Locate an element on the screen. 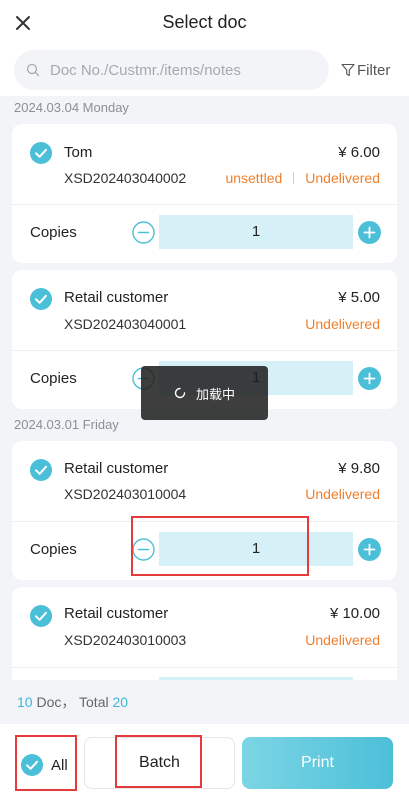  loading-toast: 加载中 is located at coordinates (204, 393).